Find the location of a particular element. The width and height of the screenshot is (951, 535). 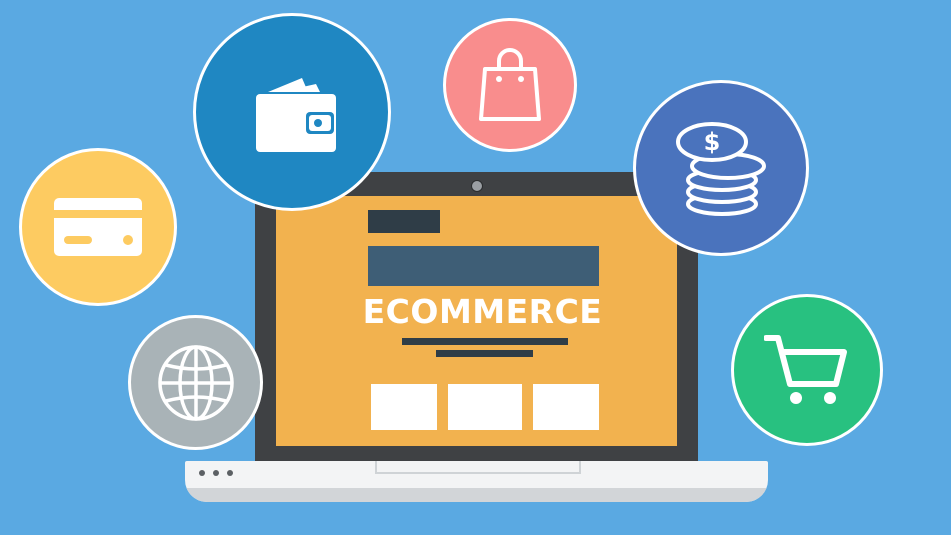

shopping-cart-icon is located at coordinates (805, 369).